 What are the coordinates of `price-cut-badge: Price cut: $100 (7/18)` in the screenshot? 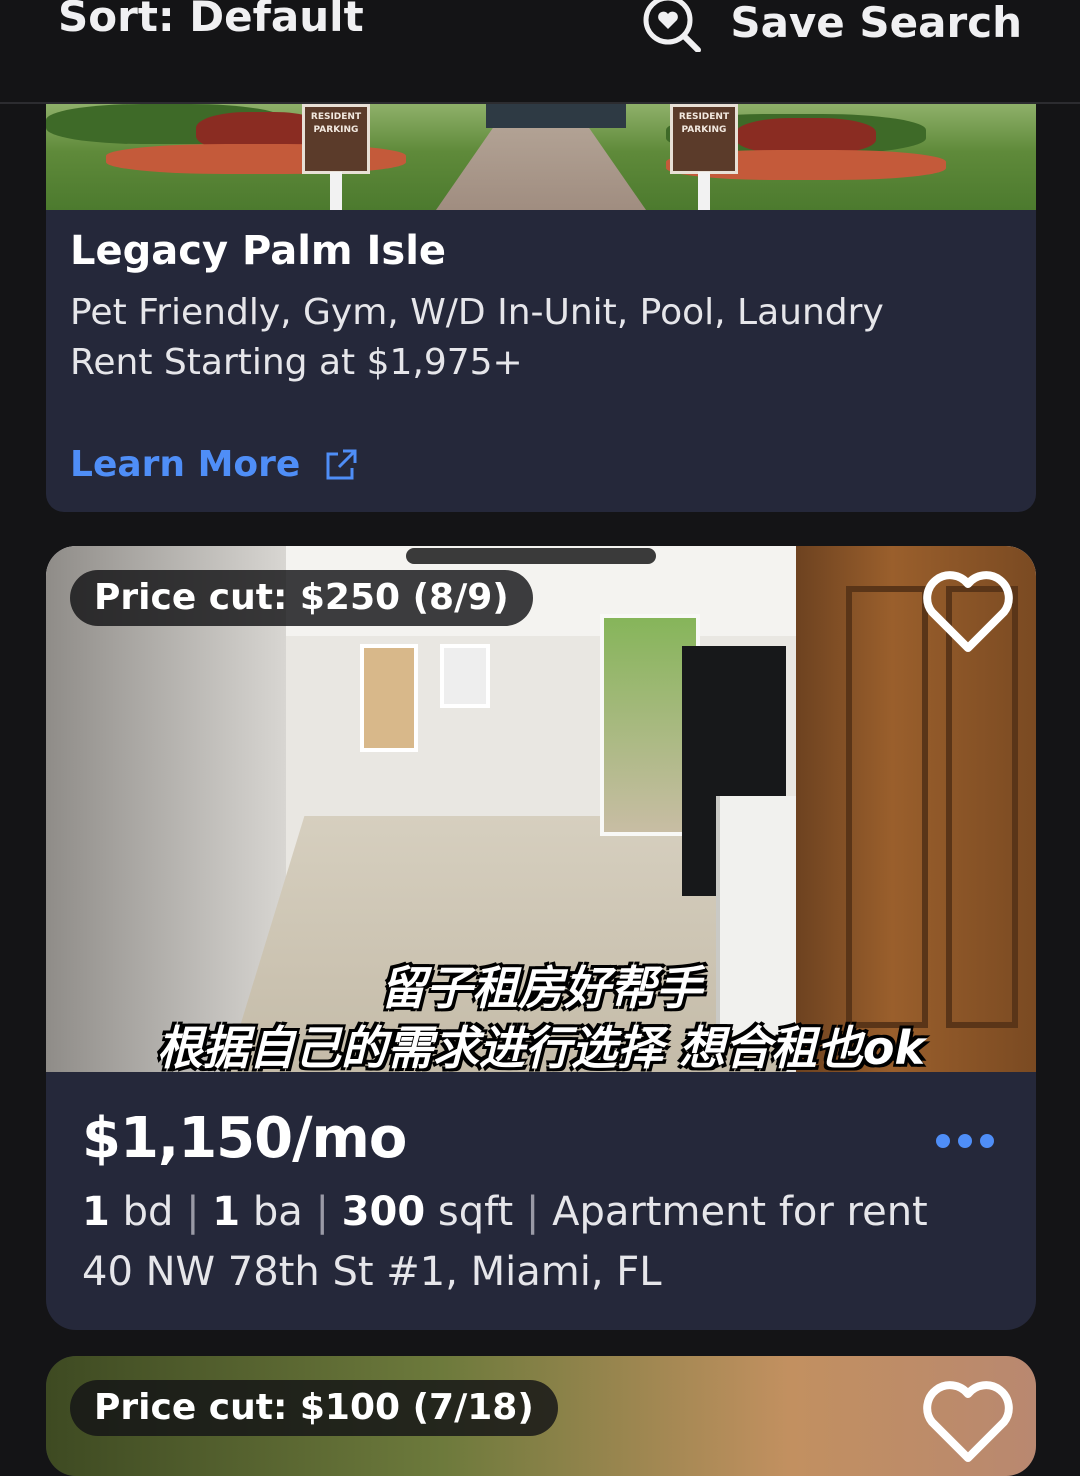 It's located at (314, 1408).